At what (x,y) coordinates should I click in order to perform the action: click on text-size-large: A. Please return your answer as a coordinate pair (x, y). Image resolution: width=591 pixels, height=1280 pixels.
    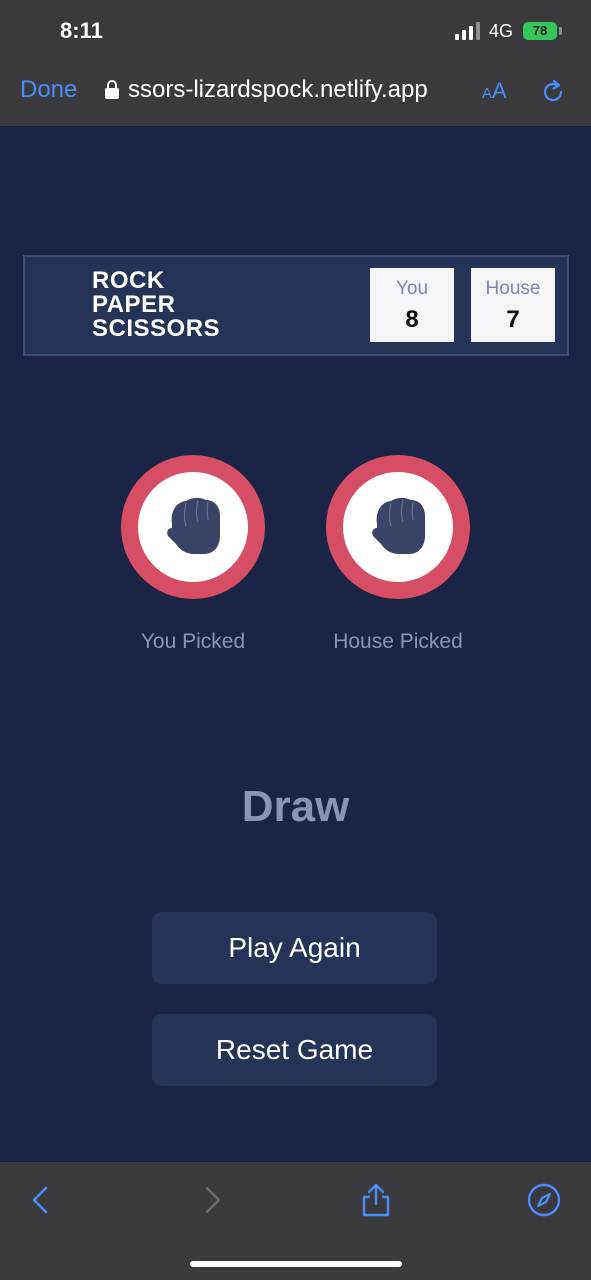
    Looking at the image, I should click on (499, 90).